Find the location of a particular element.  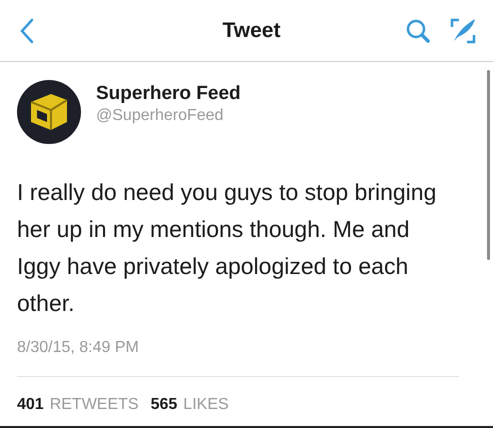

compose-button is located at coordinates (463, 30).